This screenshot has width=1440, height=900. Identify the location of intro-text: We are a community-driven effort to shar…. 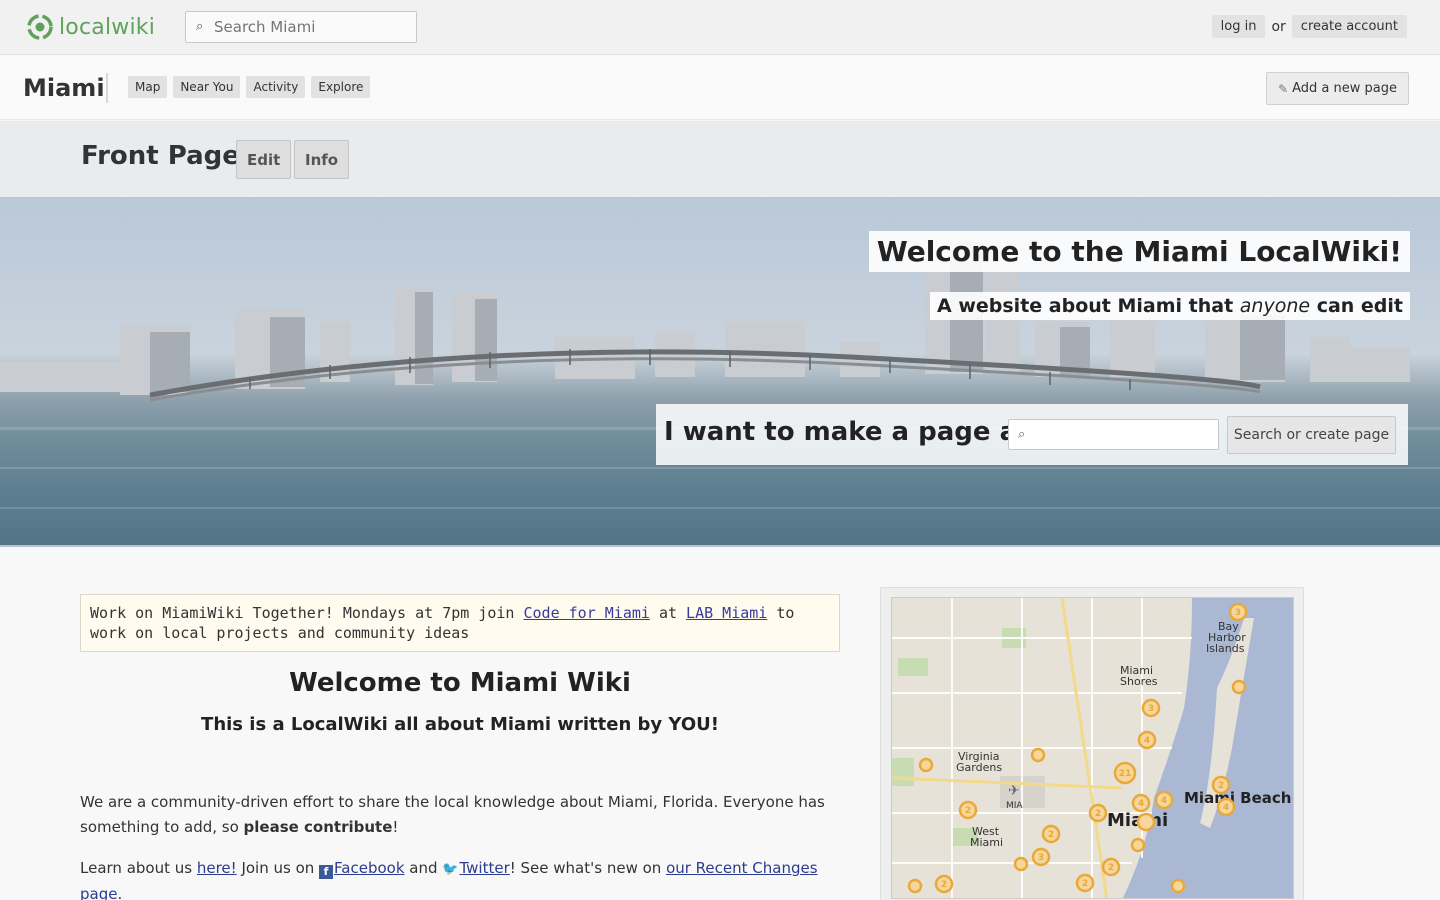
(452, 814).